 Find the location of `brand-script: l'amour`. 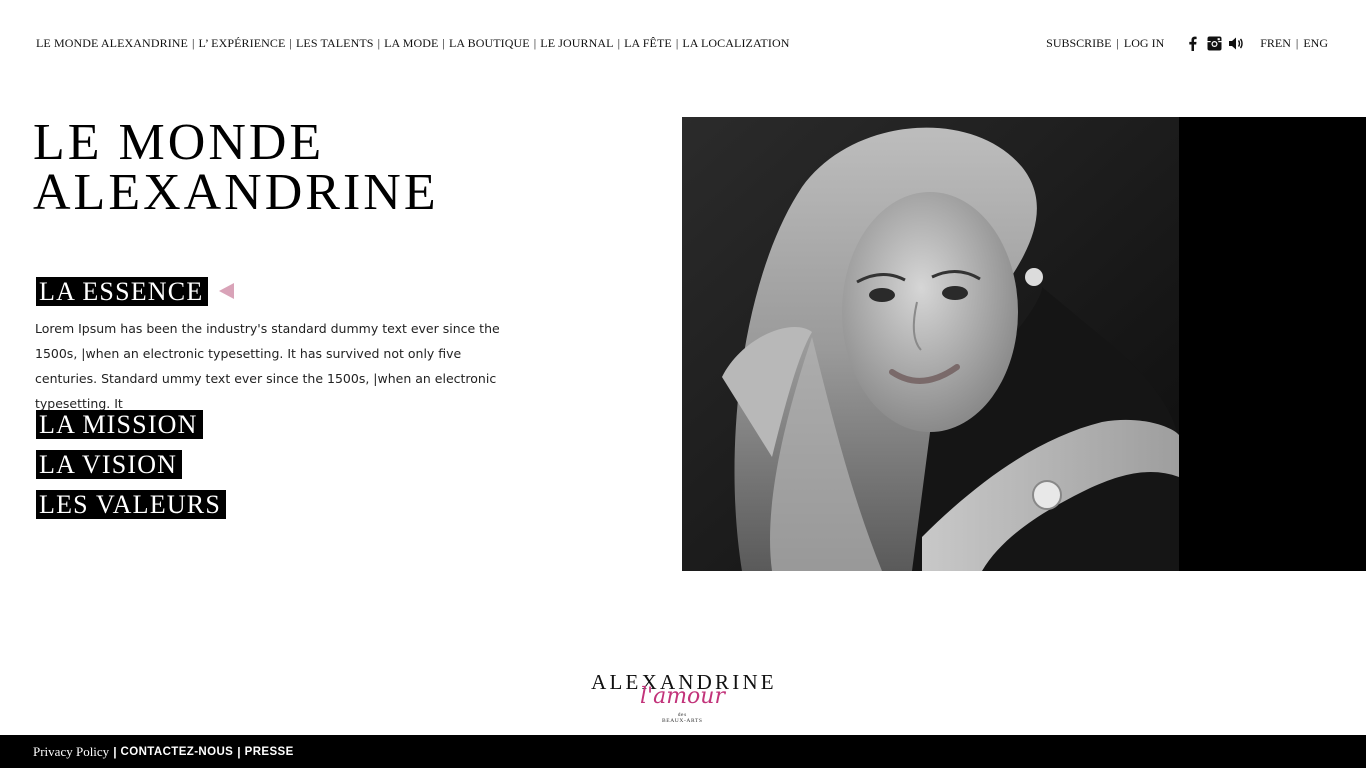

brand-script: l'amour is located at coordinates (682, 696).